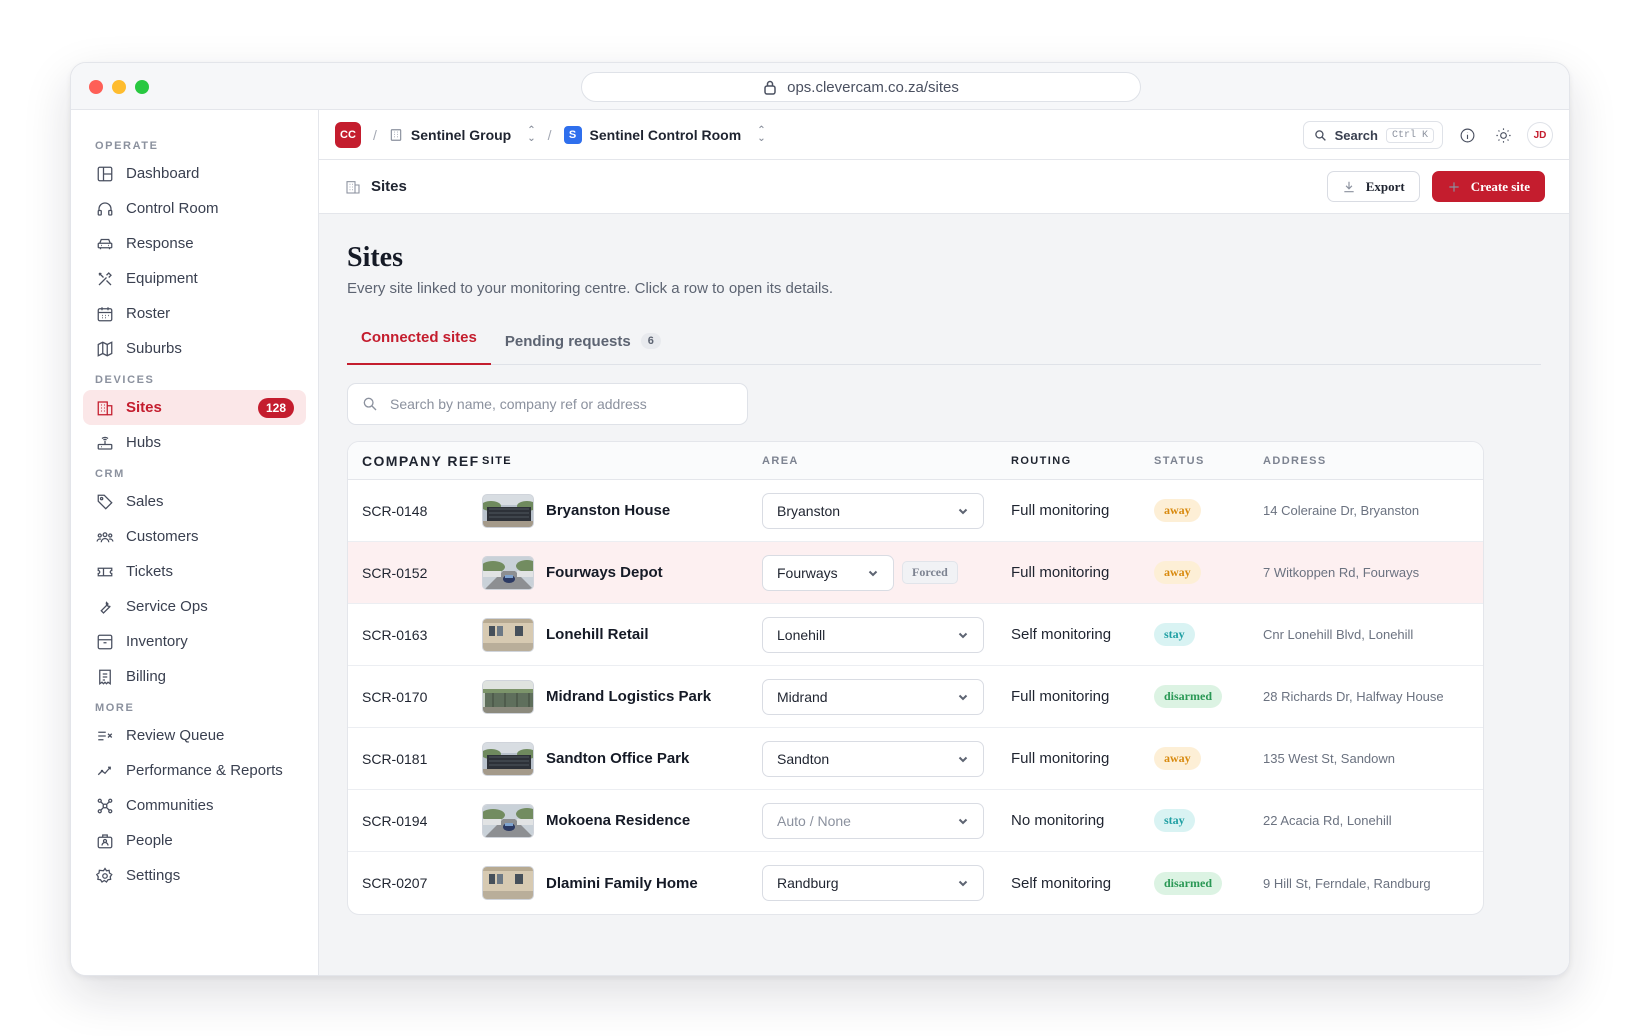  Describe the element at coordinates (194, 875) in the screenshot. I see `sidebar-item-settings: Settings` at that location.